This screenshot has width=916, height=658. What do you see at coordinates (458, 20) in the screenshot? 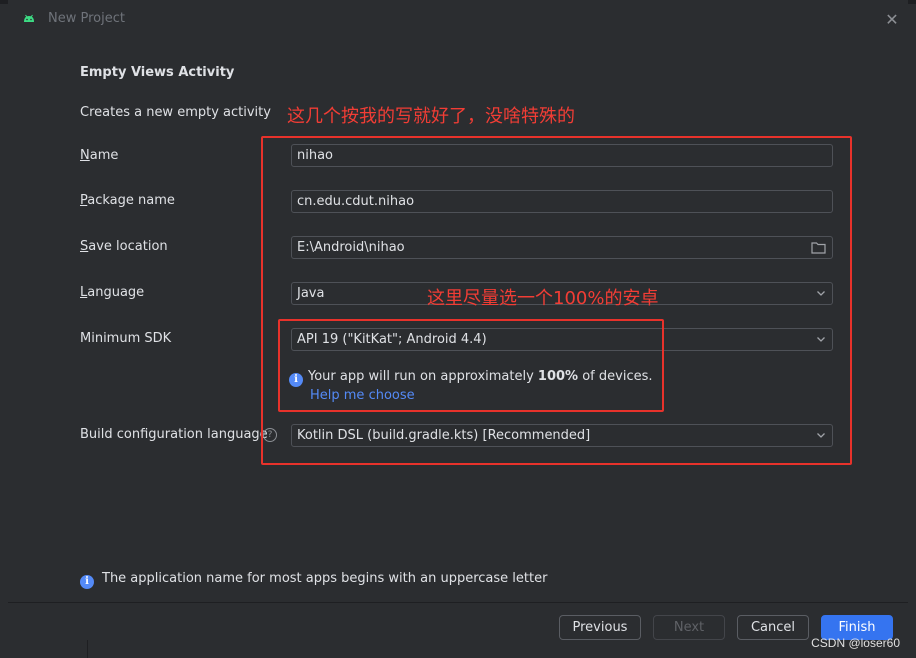
I see `title-bar: New Project ✕` at bounding box center [458, 20].